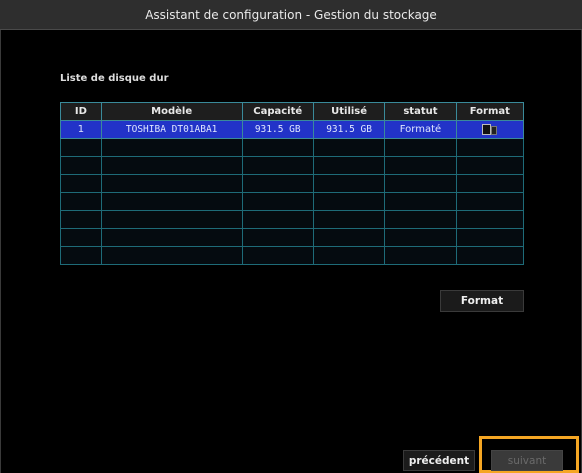 The image size is (582, 473). I want to click on cell-capacity: 931.5 GB, so click(277, 129).